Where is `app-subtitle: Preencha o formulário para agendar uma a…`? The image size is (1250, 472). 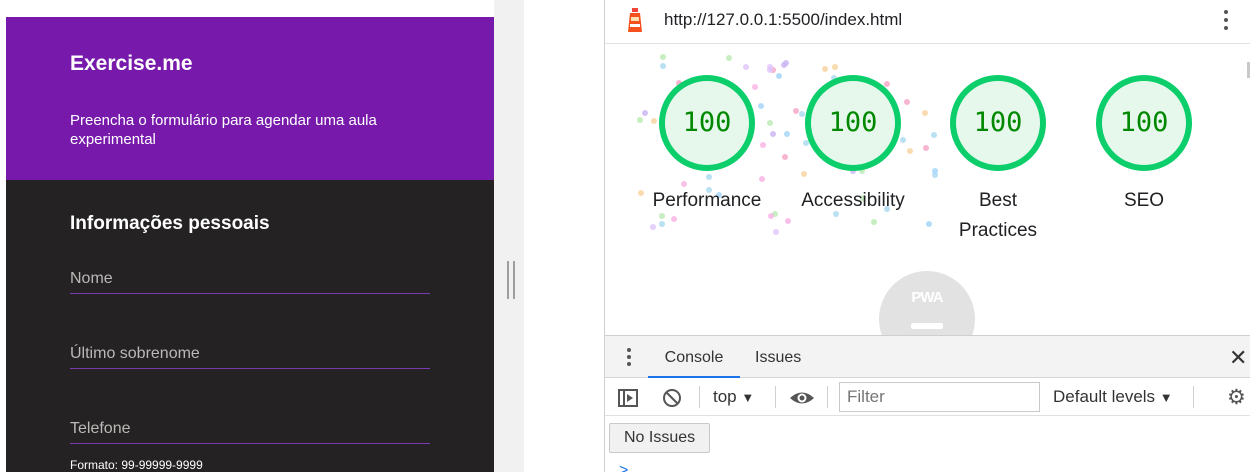 app-subtitle: Preencha o formulário para agendar uma a… is located at coordinates (223, 130).